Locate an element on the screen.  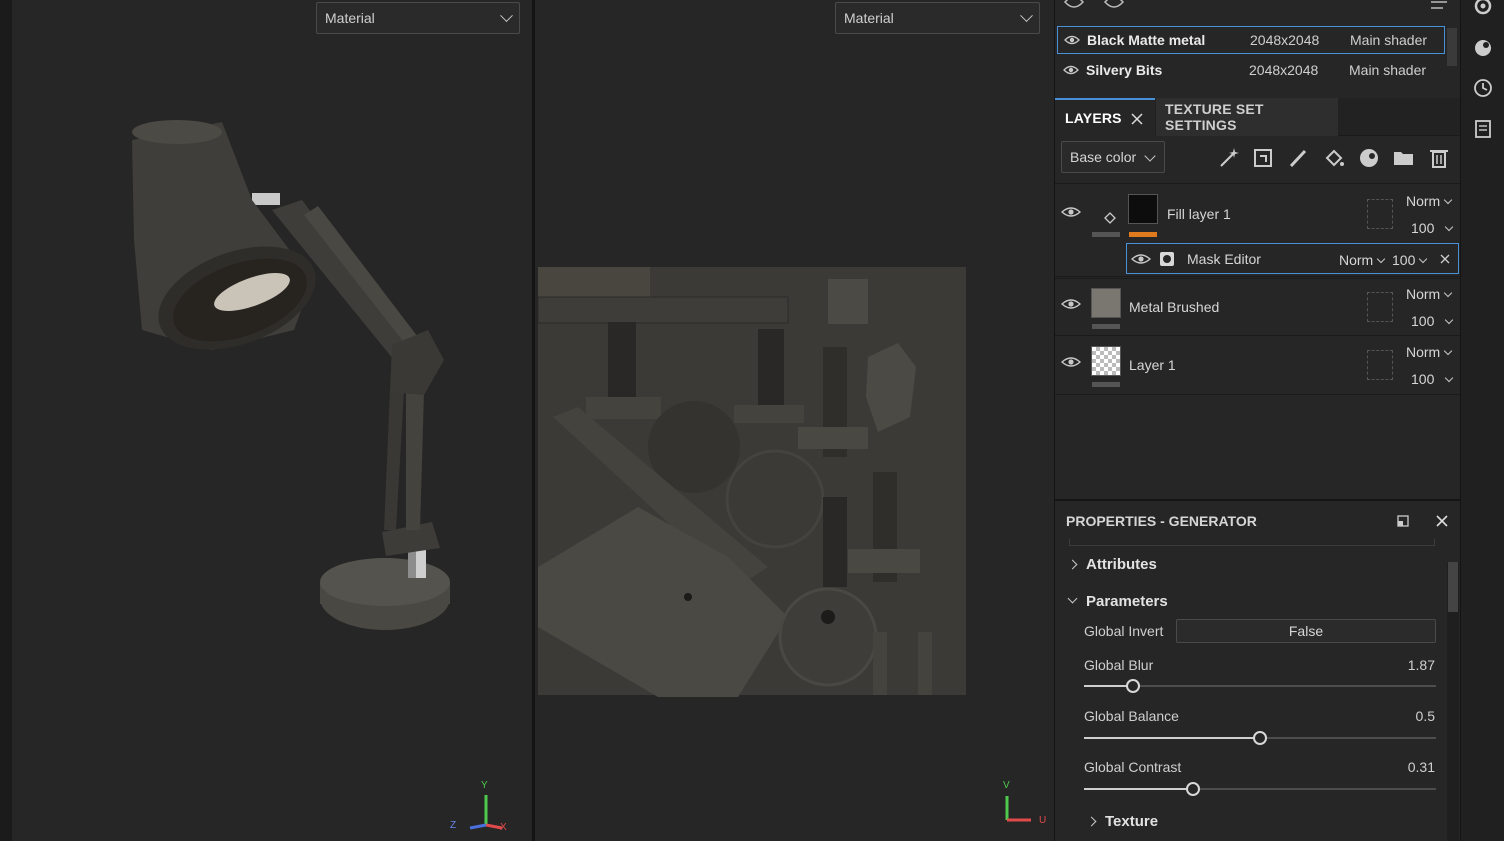
axis-gizmo-3d: Y Z X is located at coordinates (483, 809).